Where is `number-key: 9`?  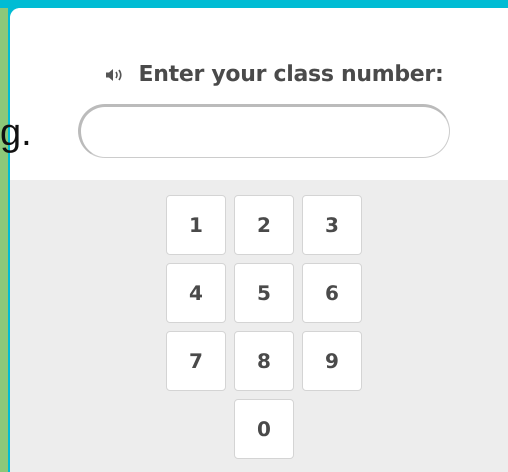 number-key: 9 is located at coordinates (332, 361).